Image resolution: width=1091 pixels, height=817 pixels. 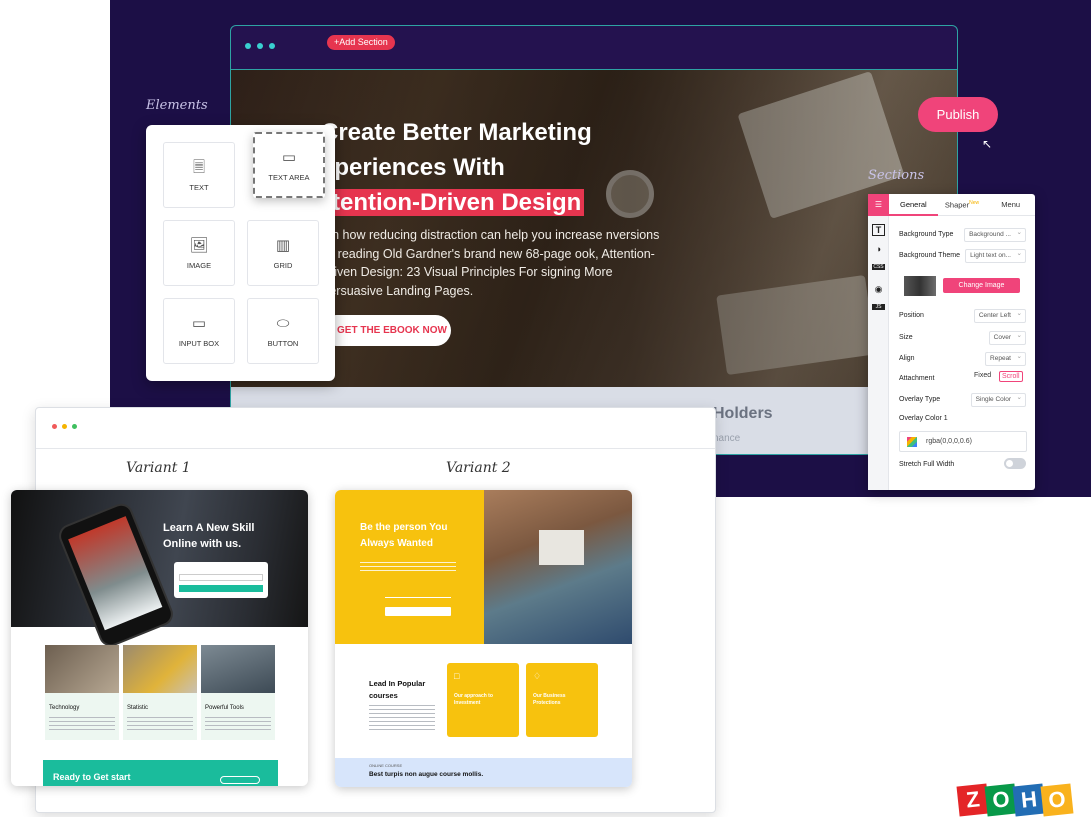 I want to click on window-divider, so click(x=375, y=448).